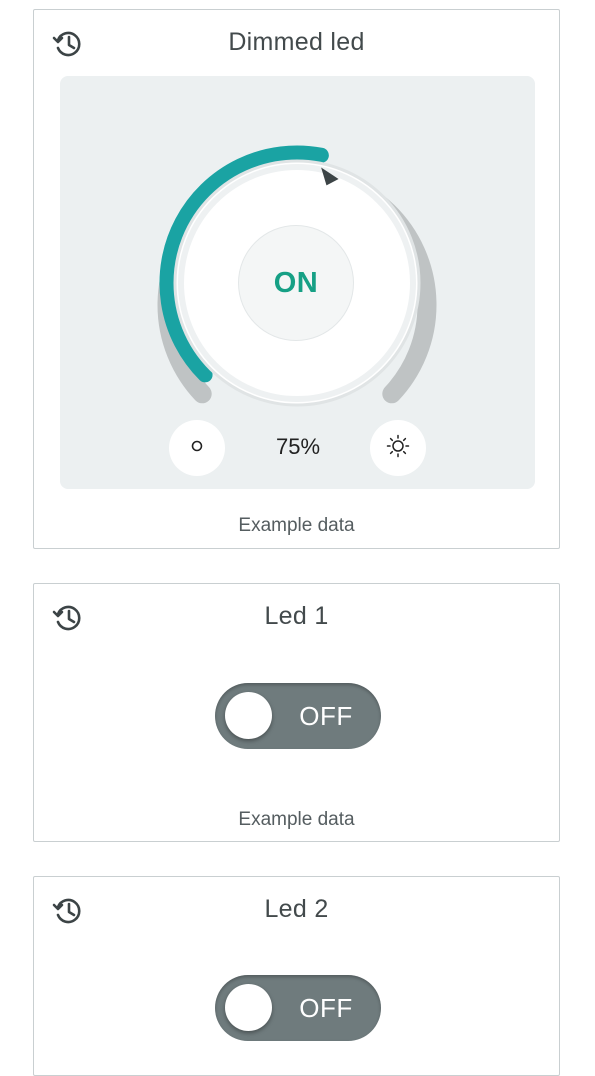 The width and height of the screenshot is (595, 1076). I want to click on sun-icon, so click(398, 448).